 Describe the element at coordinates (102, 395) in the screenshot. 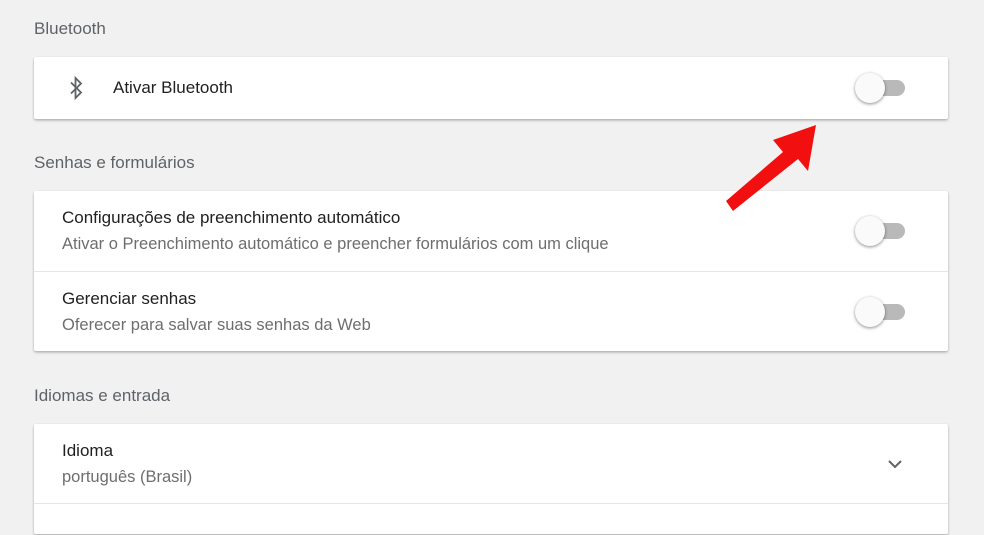

I see `section-title-languages: Idiomas e entrada` at that location.